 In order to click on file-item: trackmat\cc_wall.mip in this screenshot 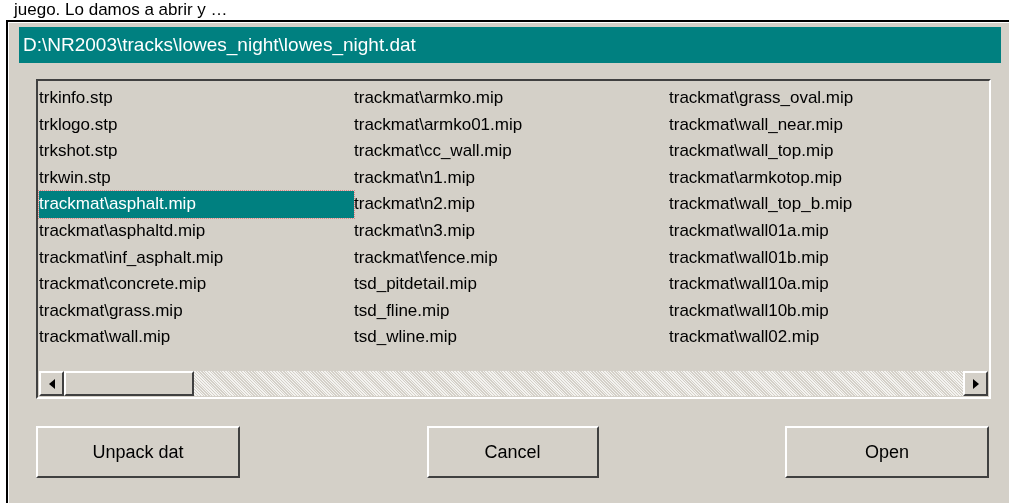, I will do `click(511, 151)`.